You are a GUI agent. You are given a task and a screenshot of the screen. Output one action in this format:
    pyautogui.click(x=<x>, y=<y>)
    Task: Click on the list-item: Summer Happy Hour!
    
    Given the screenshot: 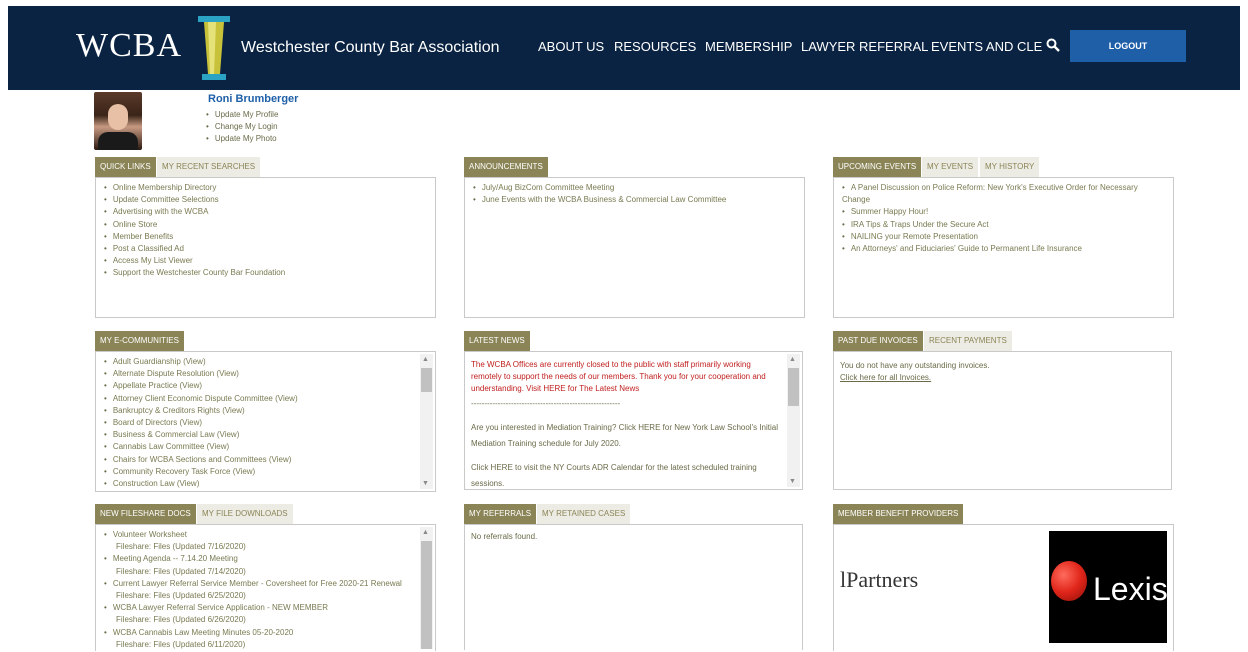 What is the action you would take?
    pyautogui.click(x=997, y=212)
    